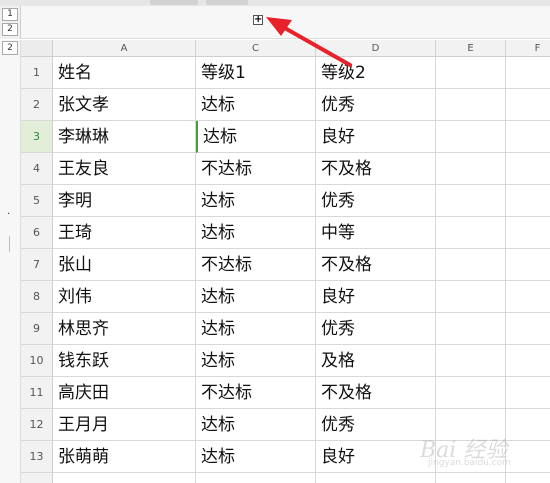  I want to click on row-outline-level-box: 1 2, so click(10, 22).